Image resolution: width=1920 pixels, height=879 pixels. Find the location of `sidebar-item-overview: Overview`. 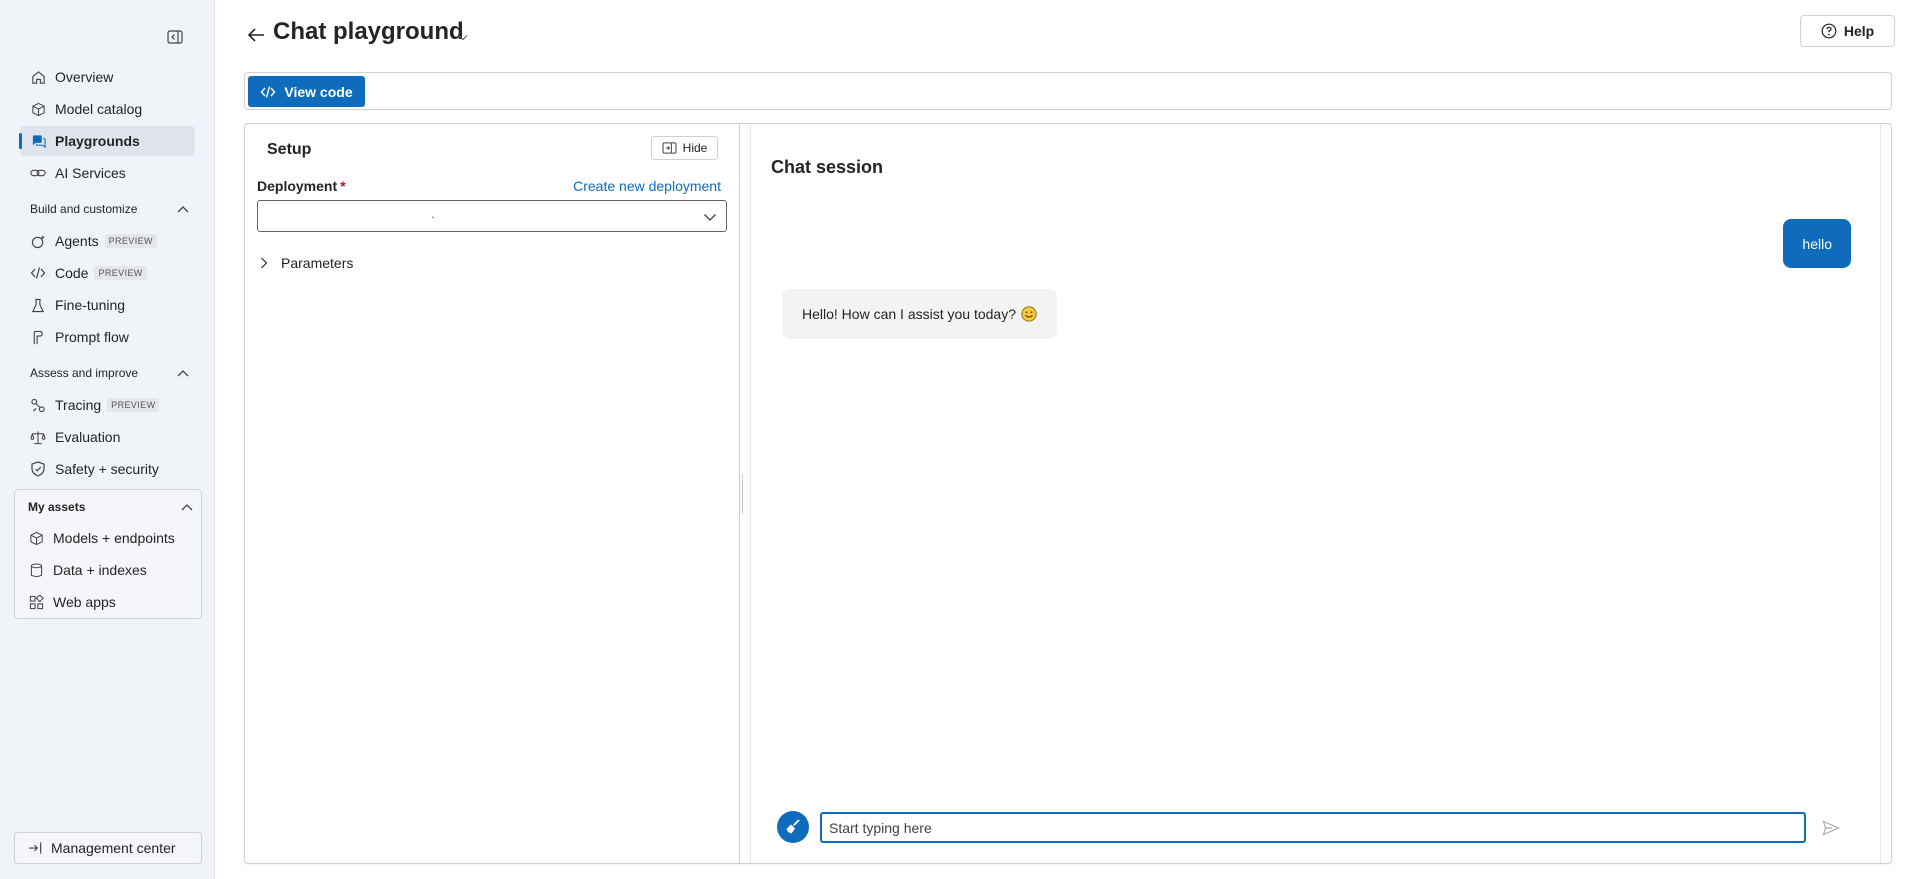

sidebar-item-overview: Overview is located at coordinates (107, 77).